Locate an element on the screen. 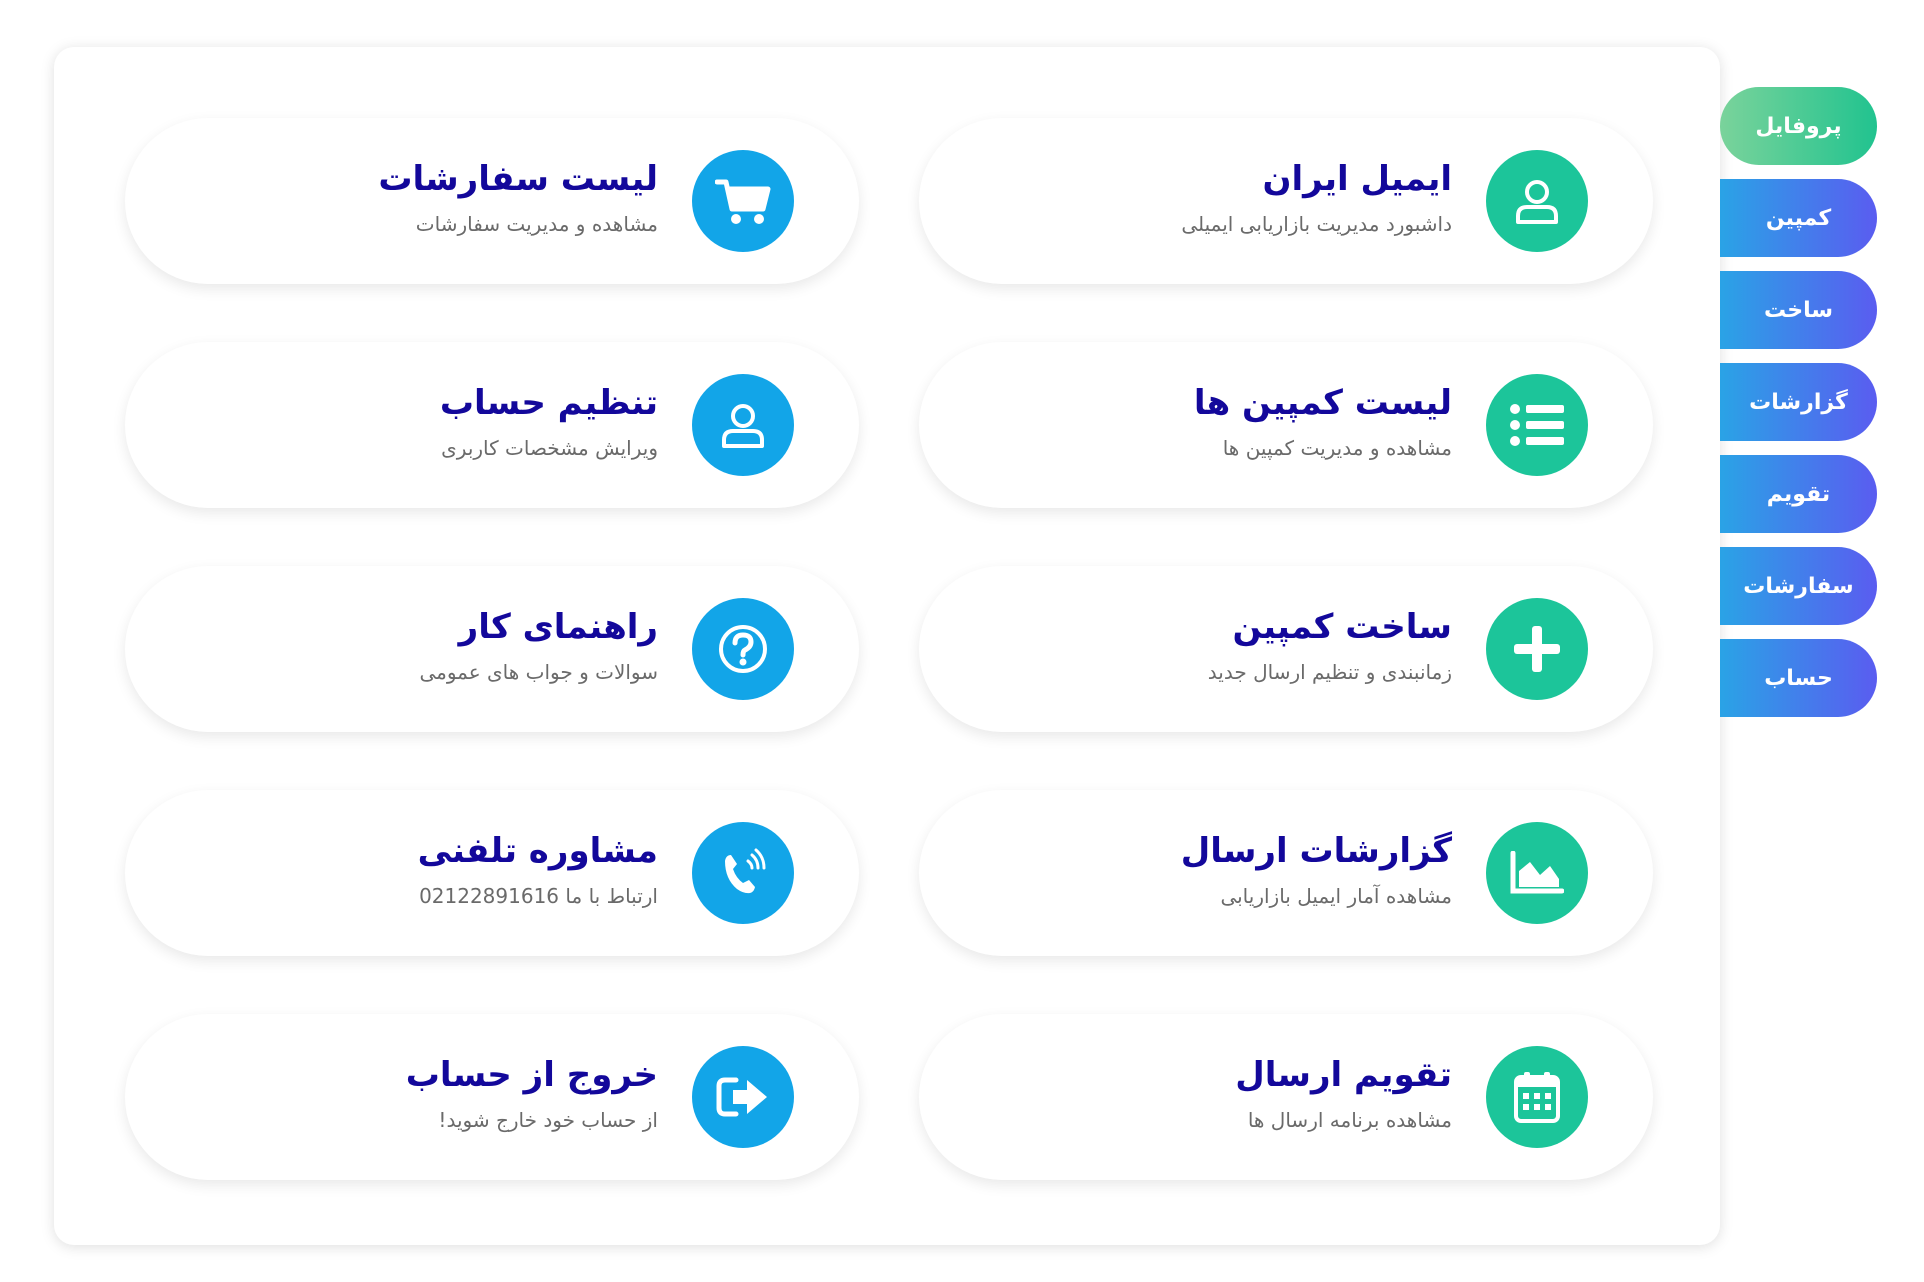 The width and height of the screenshot is (1924, 1282). card-subtitle: ویرایش مشخصات کاربری is located at coordinates (549, 448).